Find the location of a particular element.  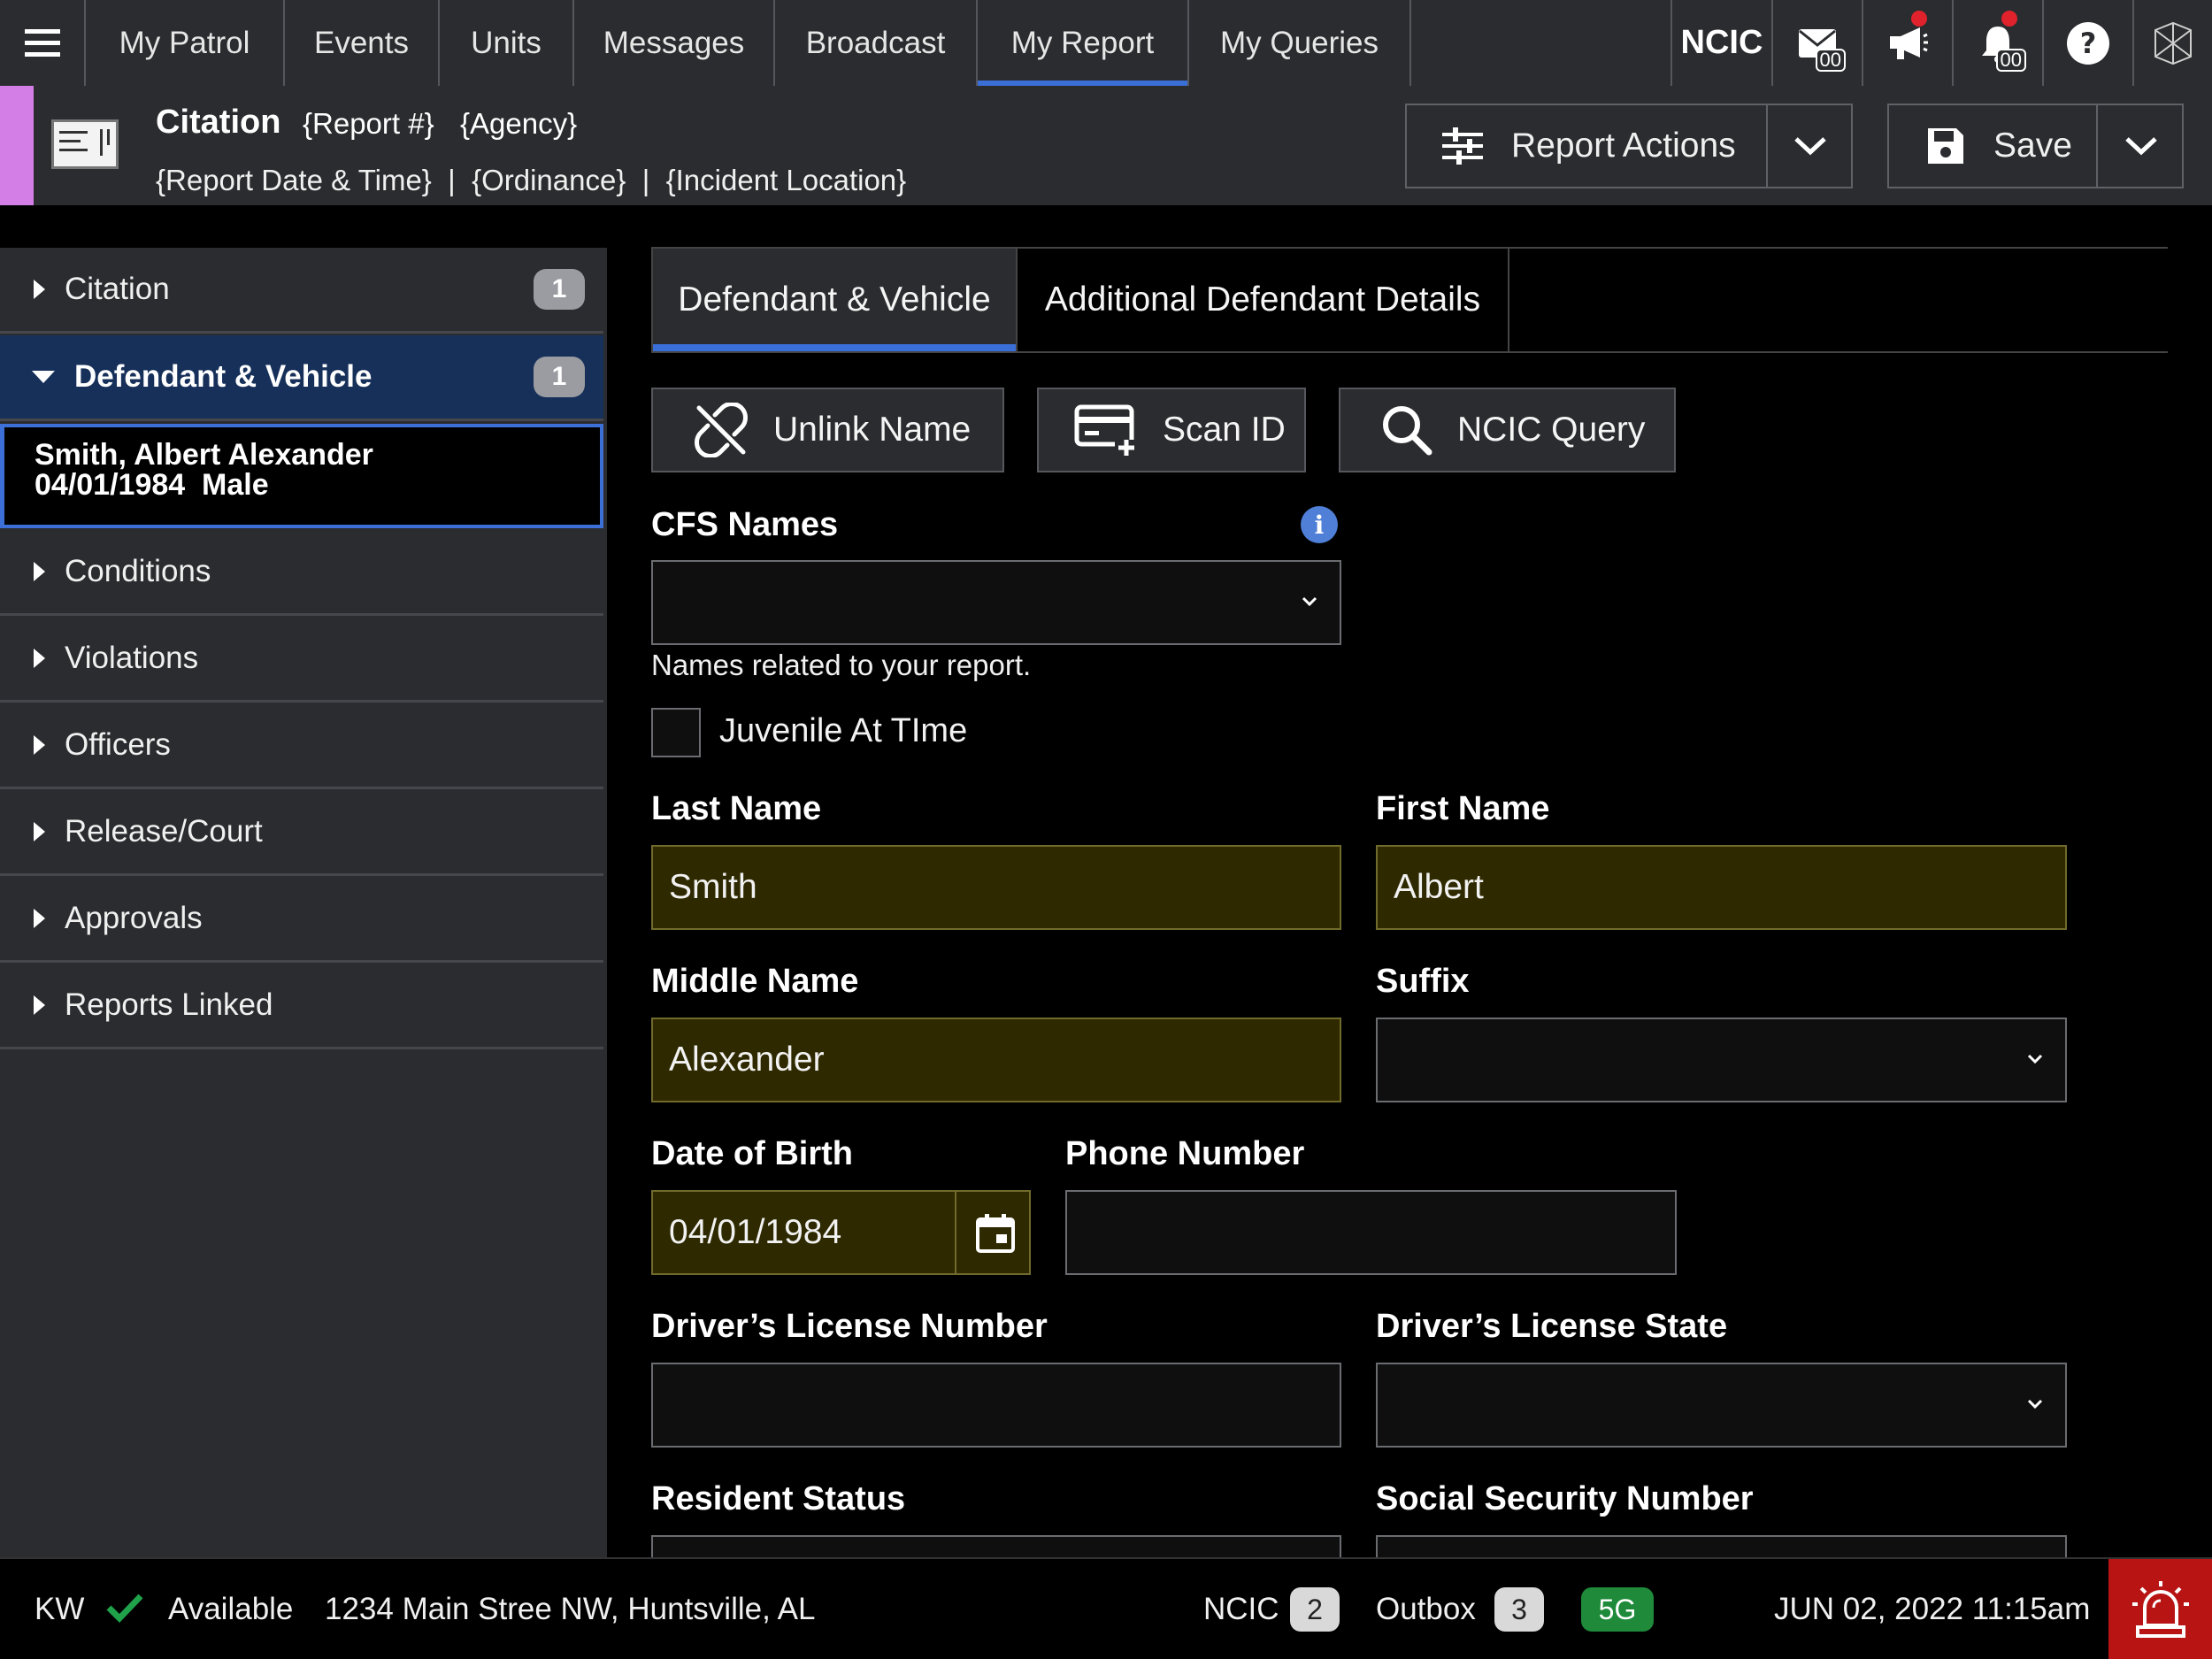

status-datetime: JUN 02, 2022 11:15am is located at coordinates (1933, 1609).